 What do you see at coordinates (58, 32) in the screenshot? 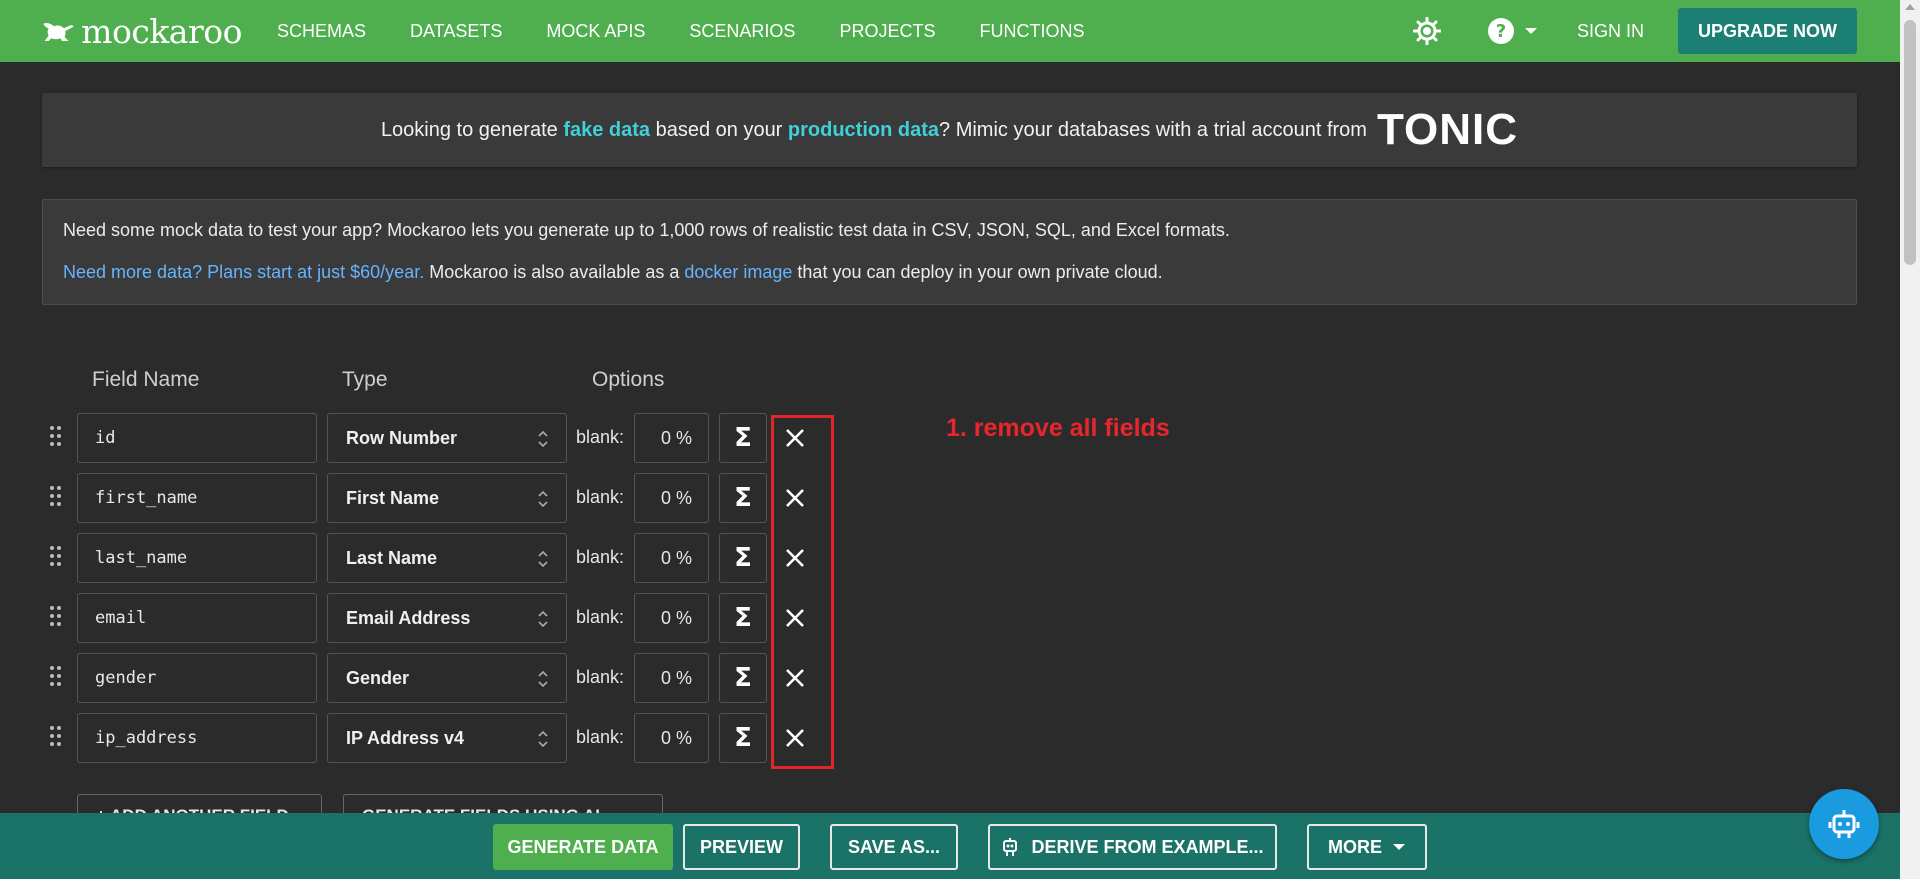
I see `kangaroo-logo-icon` at bounding box center [58, 32].